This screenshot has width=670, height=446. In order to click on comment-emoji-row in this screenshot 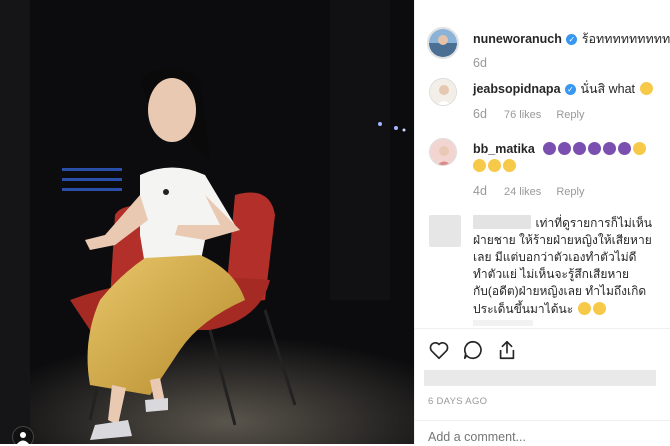, I will do `click(495, 166)`.